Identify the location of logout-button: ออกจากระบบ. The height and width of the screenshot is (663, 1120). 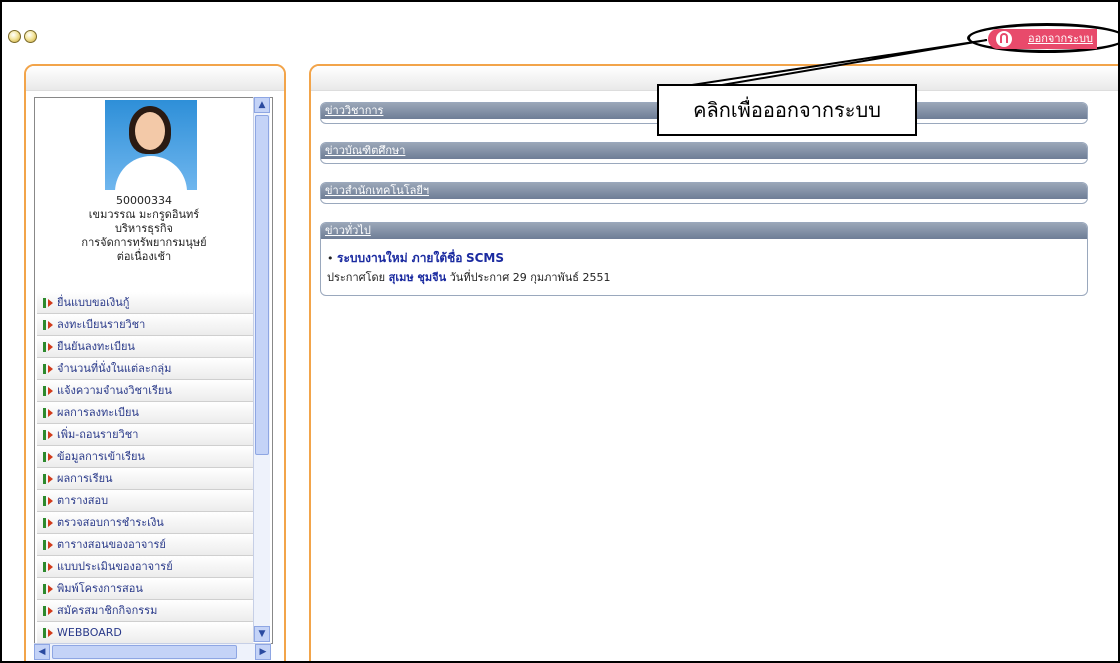
(1042, 39).